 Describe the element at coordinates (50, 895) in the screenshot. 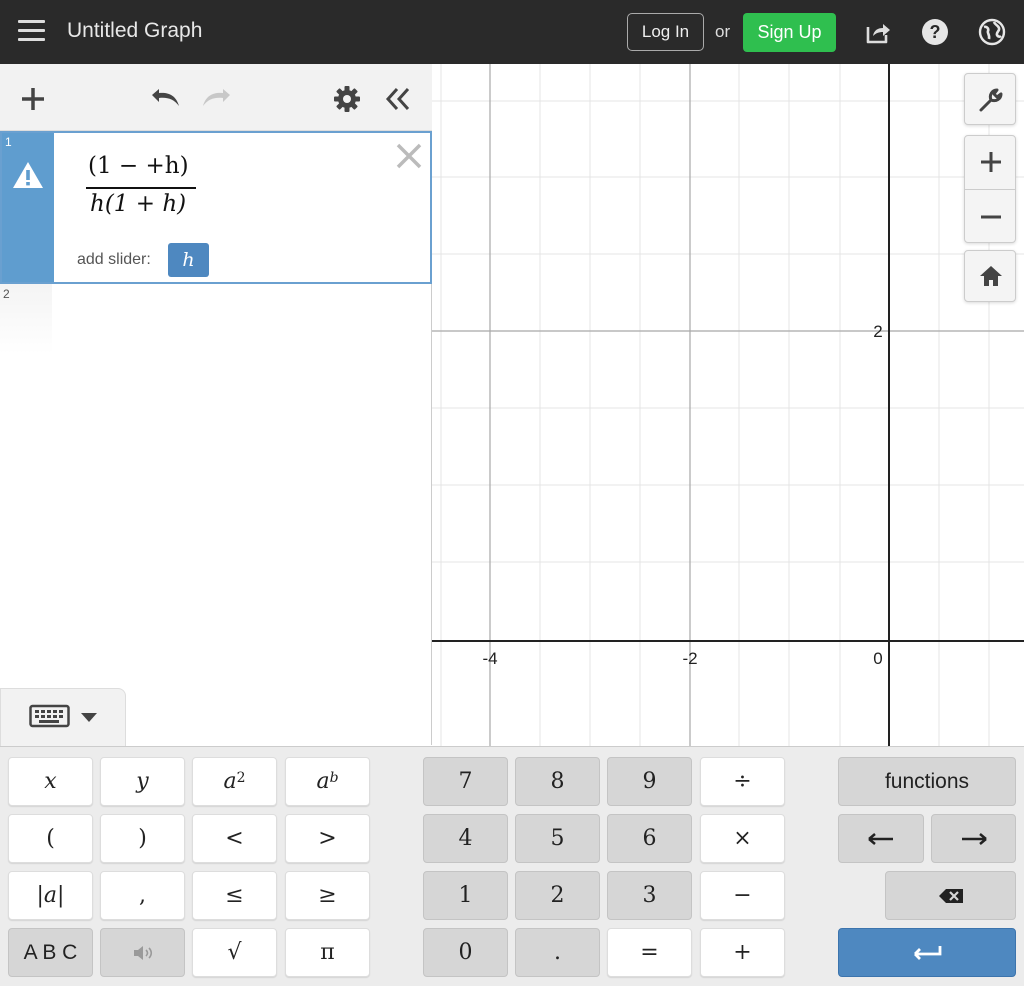

I see `key-absolute-value: |a|` at that location.